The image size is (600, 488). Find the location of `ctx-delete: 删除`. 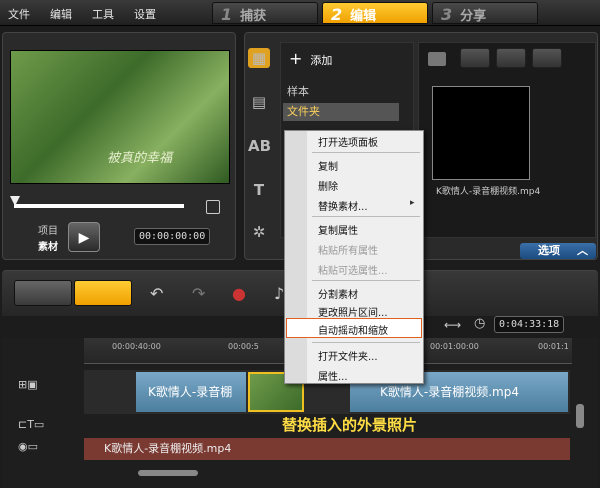

ctx-delete: 删除 is located at coordinates (328, 185).